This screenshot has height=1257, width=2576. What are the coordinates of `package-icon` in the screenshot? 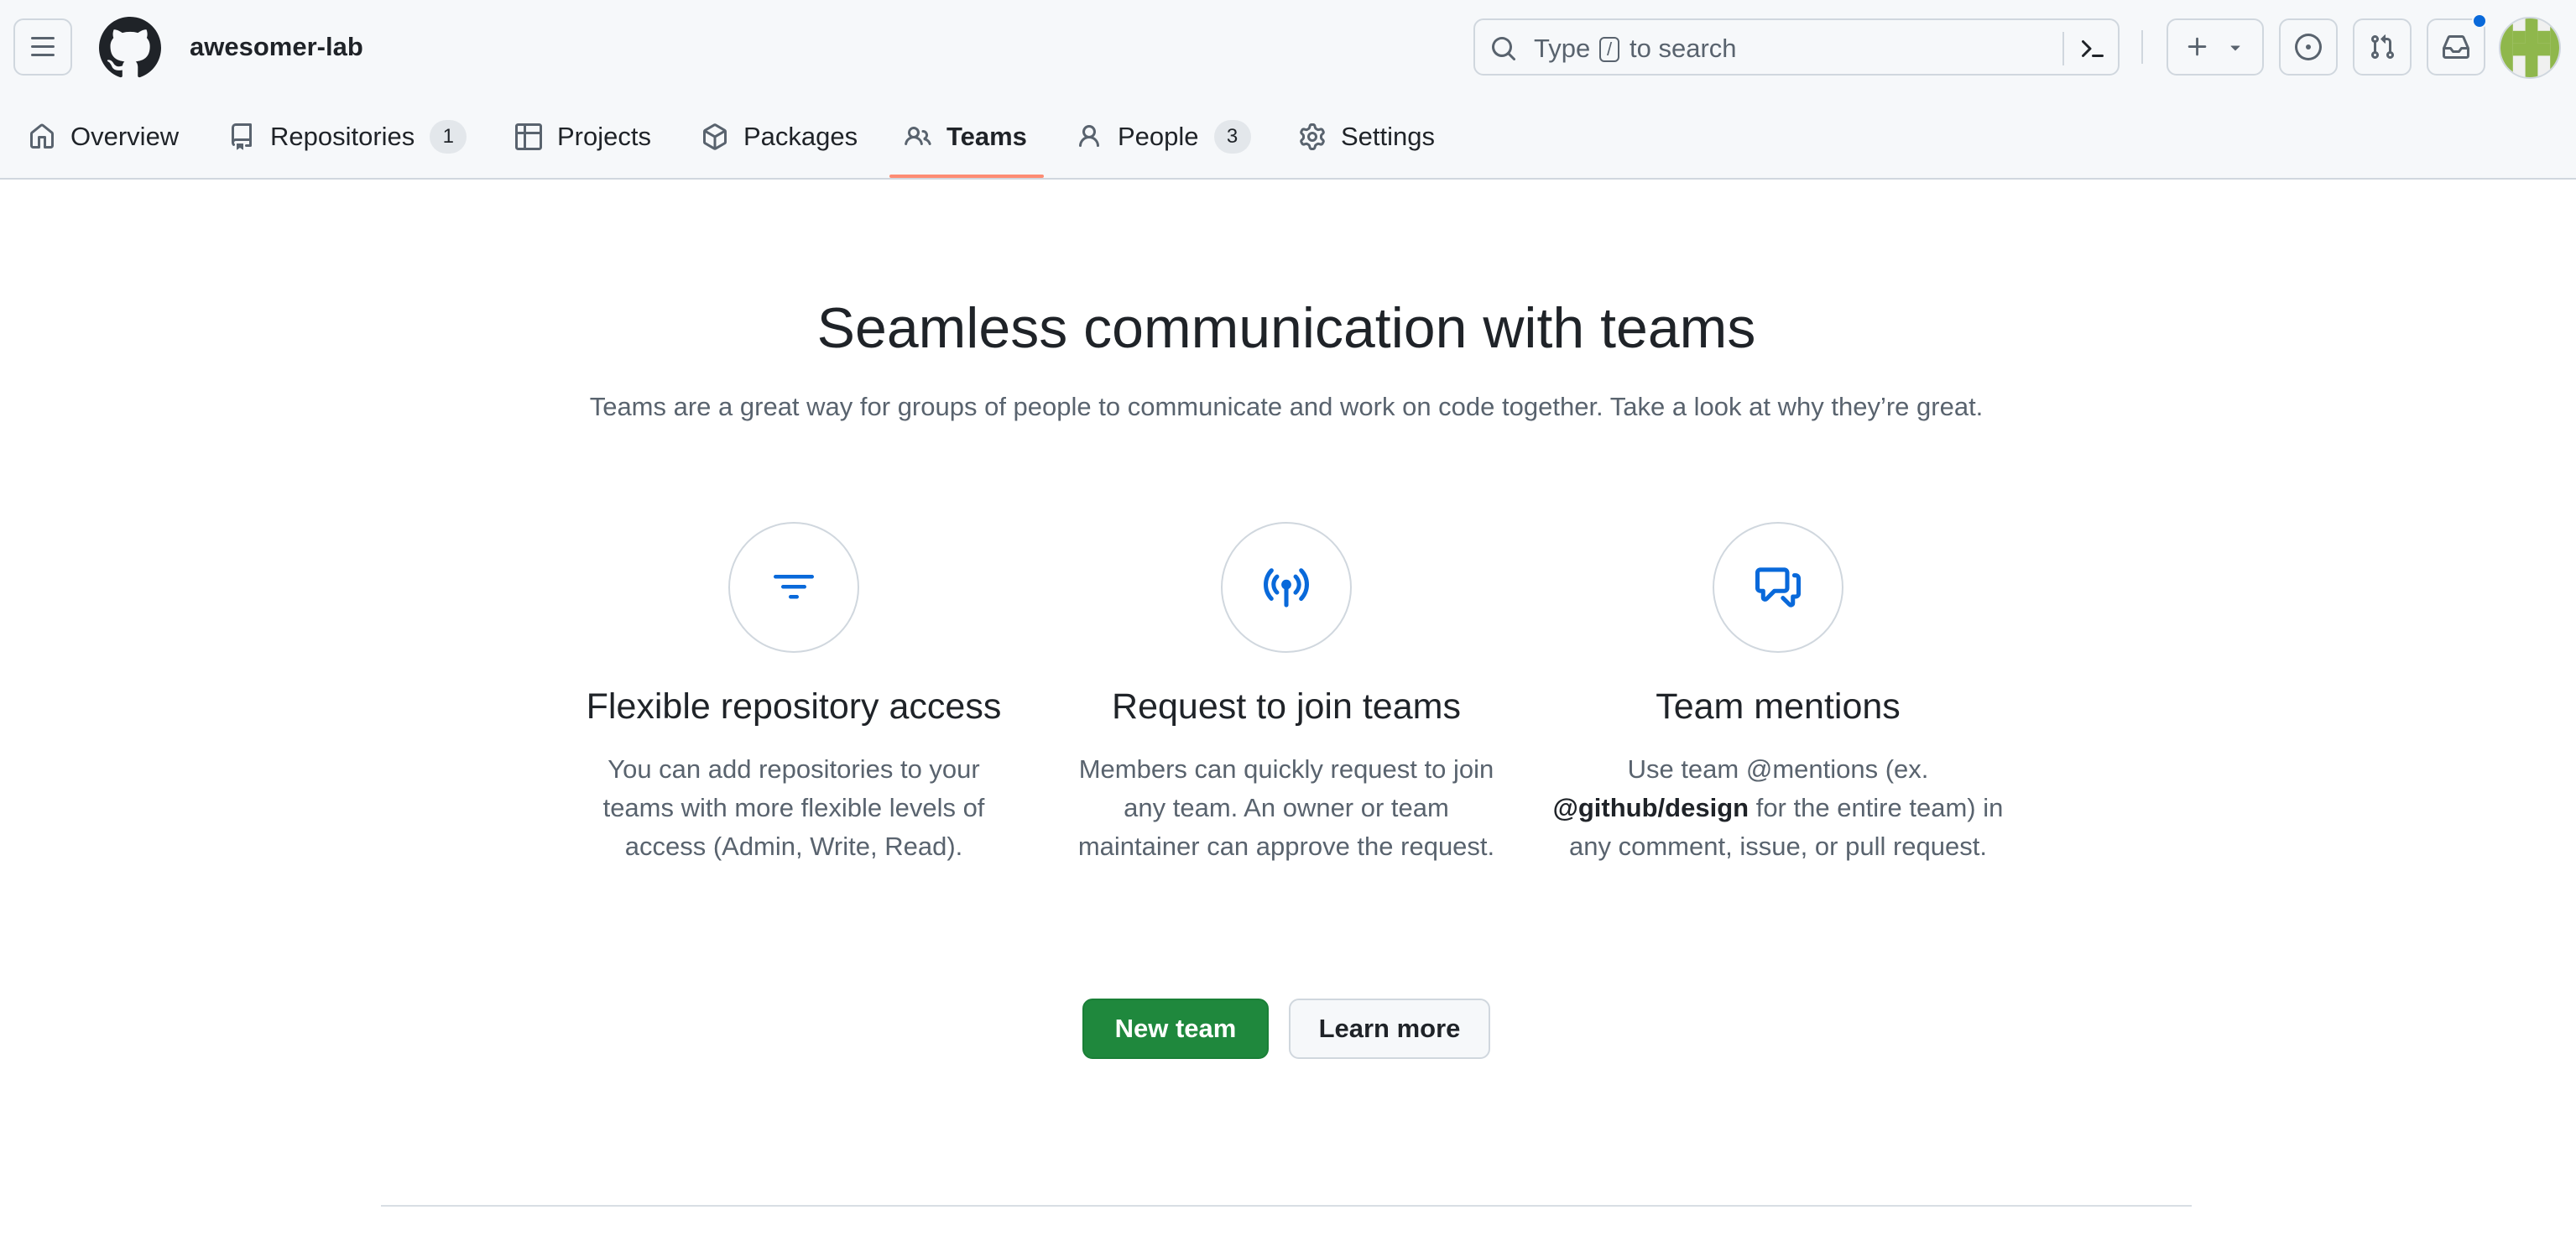 It's located at (714, 136).